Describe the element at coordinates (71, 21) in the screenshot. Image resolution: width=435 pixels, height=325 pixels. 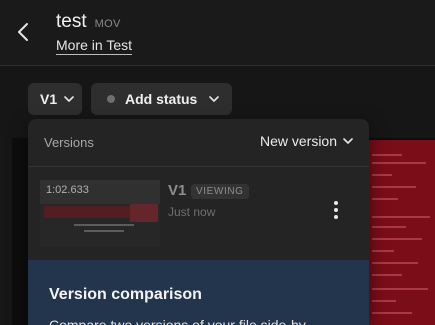
I see `file-title: test` at that location.